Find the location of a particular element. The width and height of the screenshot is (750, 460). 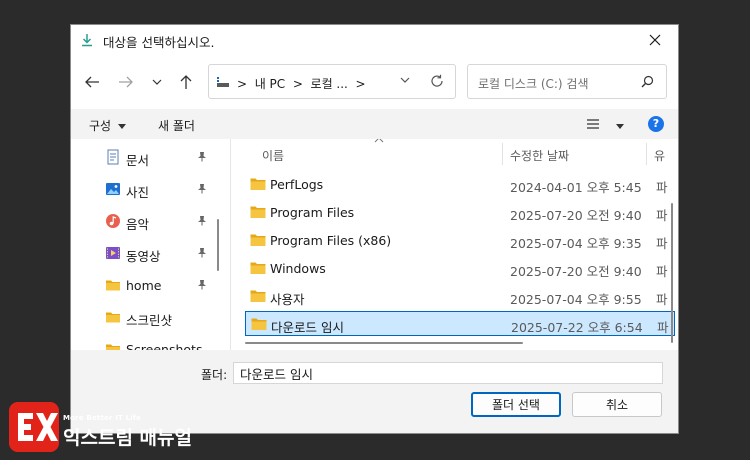

sidebar-item-label: 음악 is located at coordinates (138, 224).